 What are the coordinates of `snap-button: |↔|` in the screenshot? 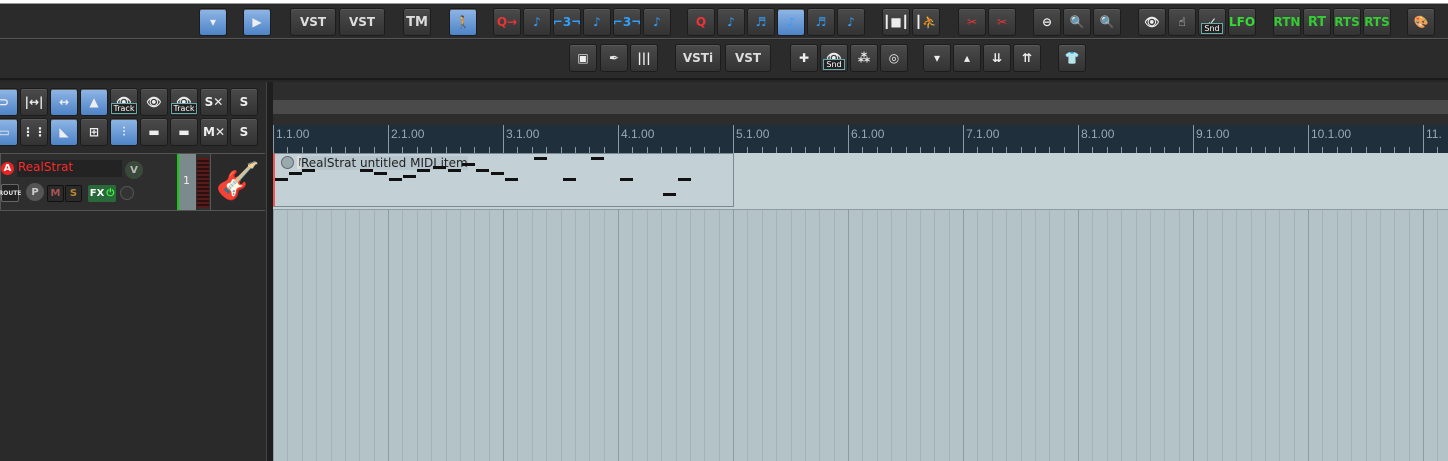 It's located at (34, 102).